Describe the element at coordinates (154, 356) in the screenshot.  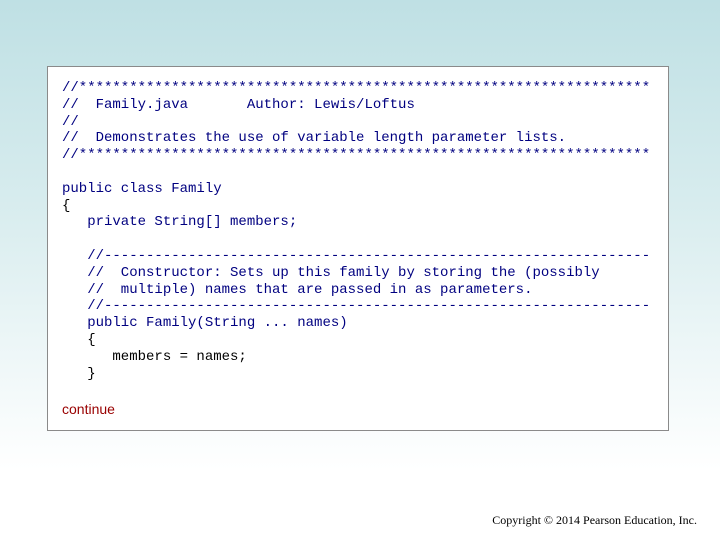
I see `code-line: members = names;` at that location.